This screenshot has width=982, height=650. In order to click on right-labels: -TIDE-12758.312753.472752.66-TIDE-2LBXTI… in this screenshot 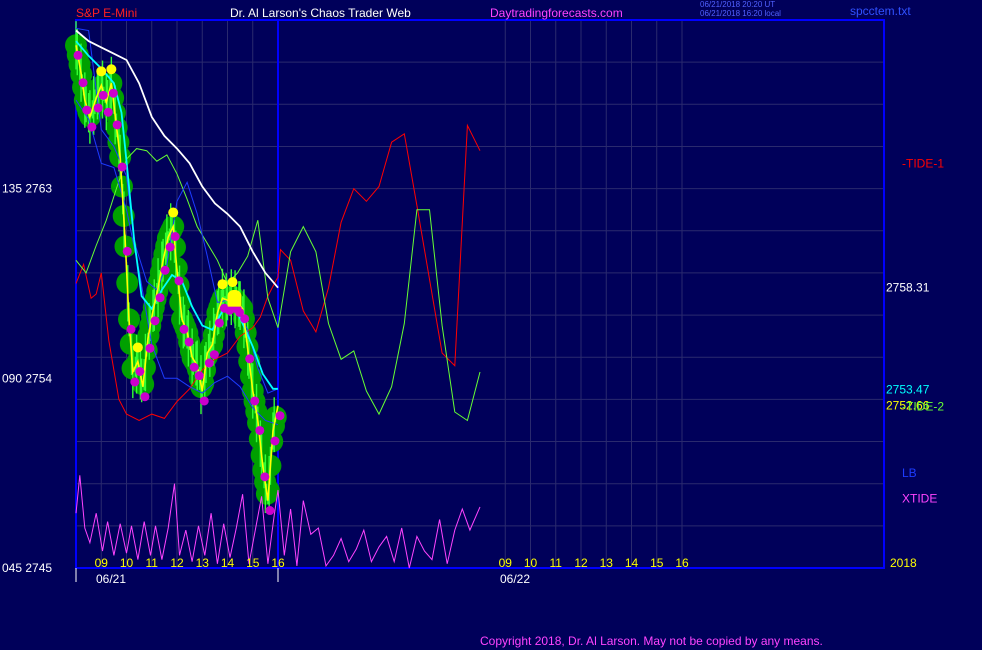, I will do `click(915, 330)`.